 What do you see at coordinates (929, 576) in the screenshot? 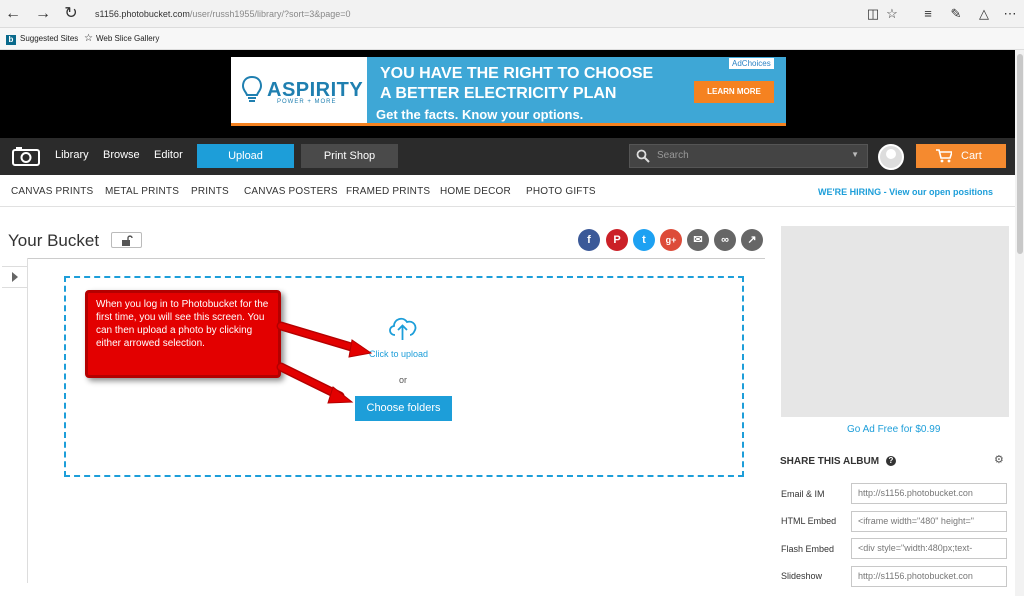
I see `share-field-slideshow: http://s1156.photobucket.con` at bounding box center [929, 576].